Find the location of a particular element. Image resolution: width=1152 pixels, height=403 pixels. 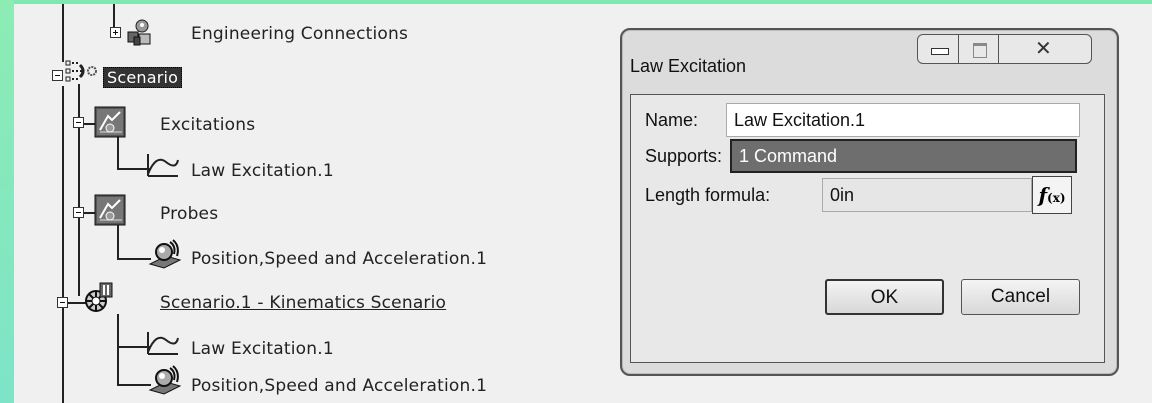

tree-node-engineering-connections: Engineering Connections is located at coordinates (299, 34).